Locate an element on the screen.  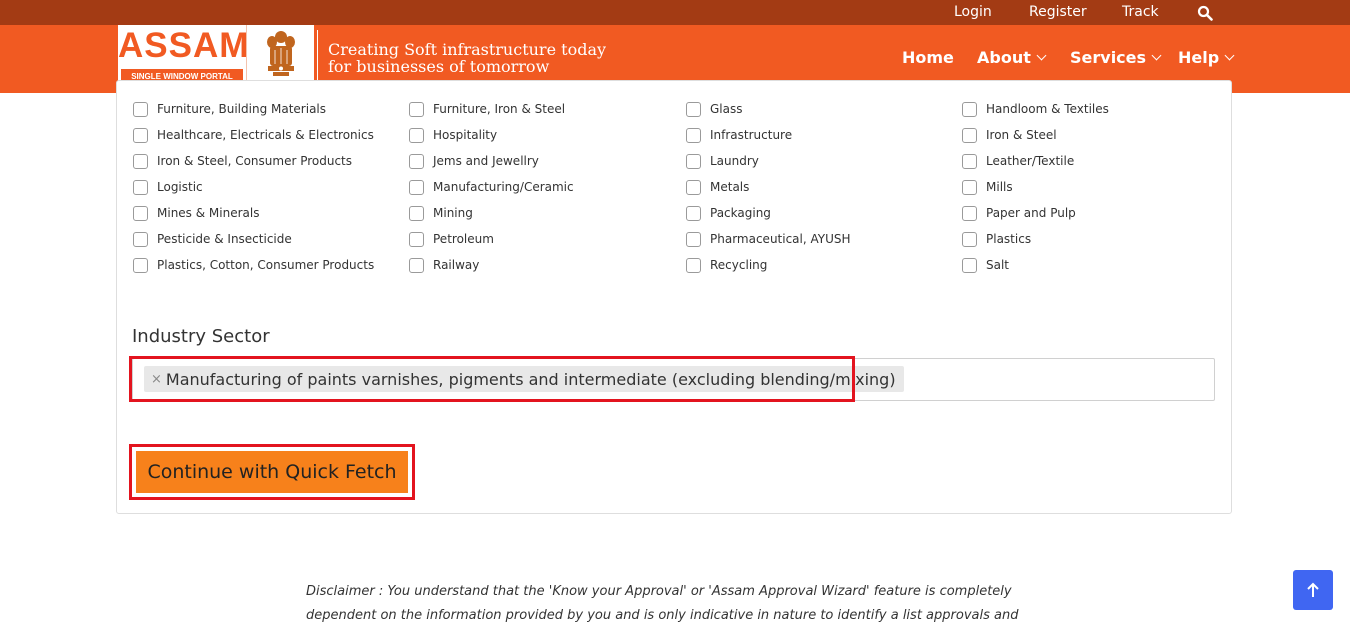
category-option: Pharmaceutical, AYUSH is located at coordinates (768, 239).